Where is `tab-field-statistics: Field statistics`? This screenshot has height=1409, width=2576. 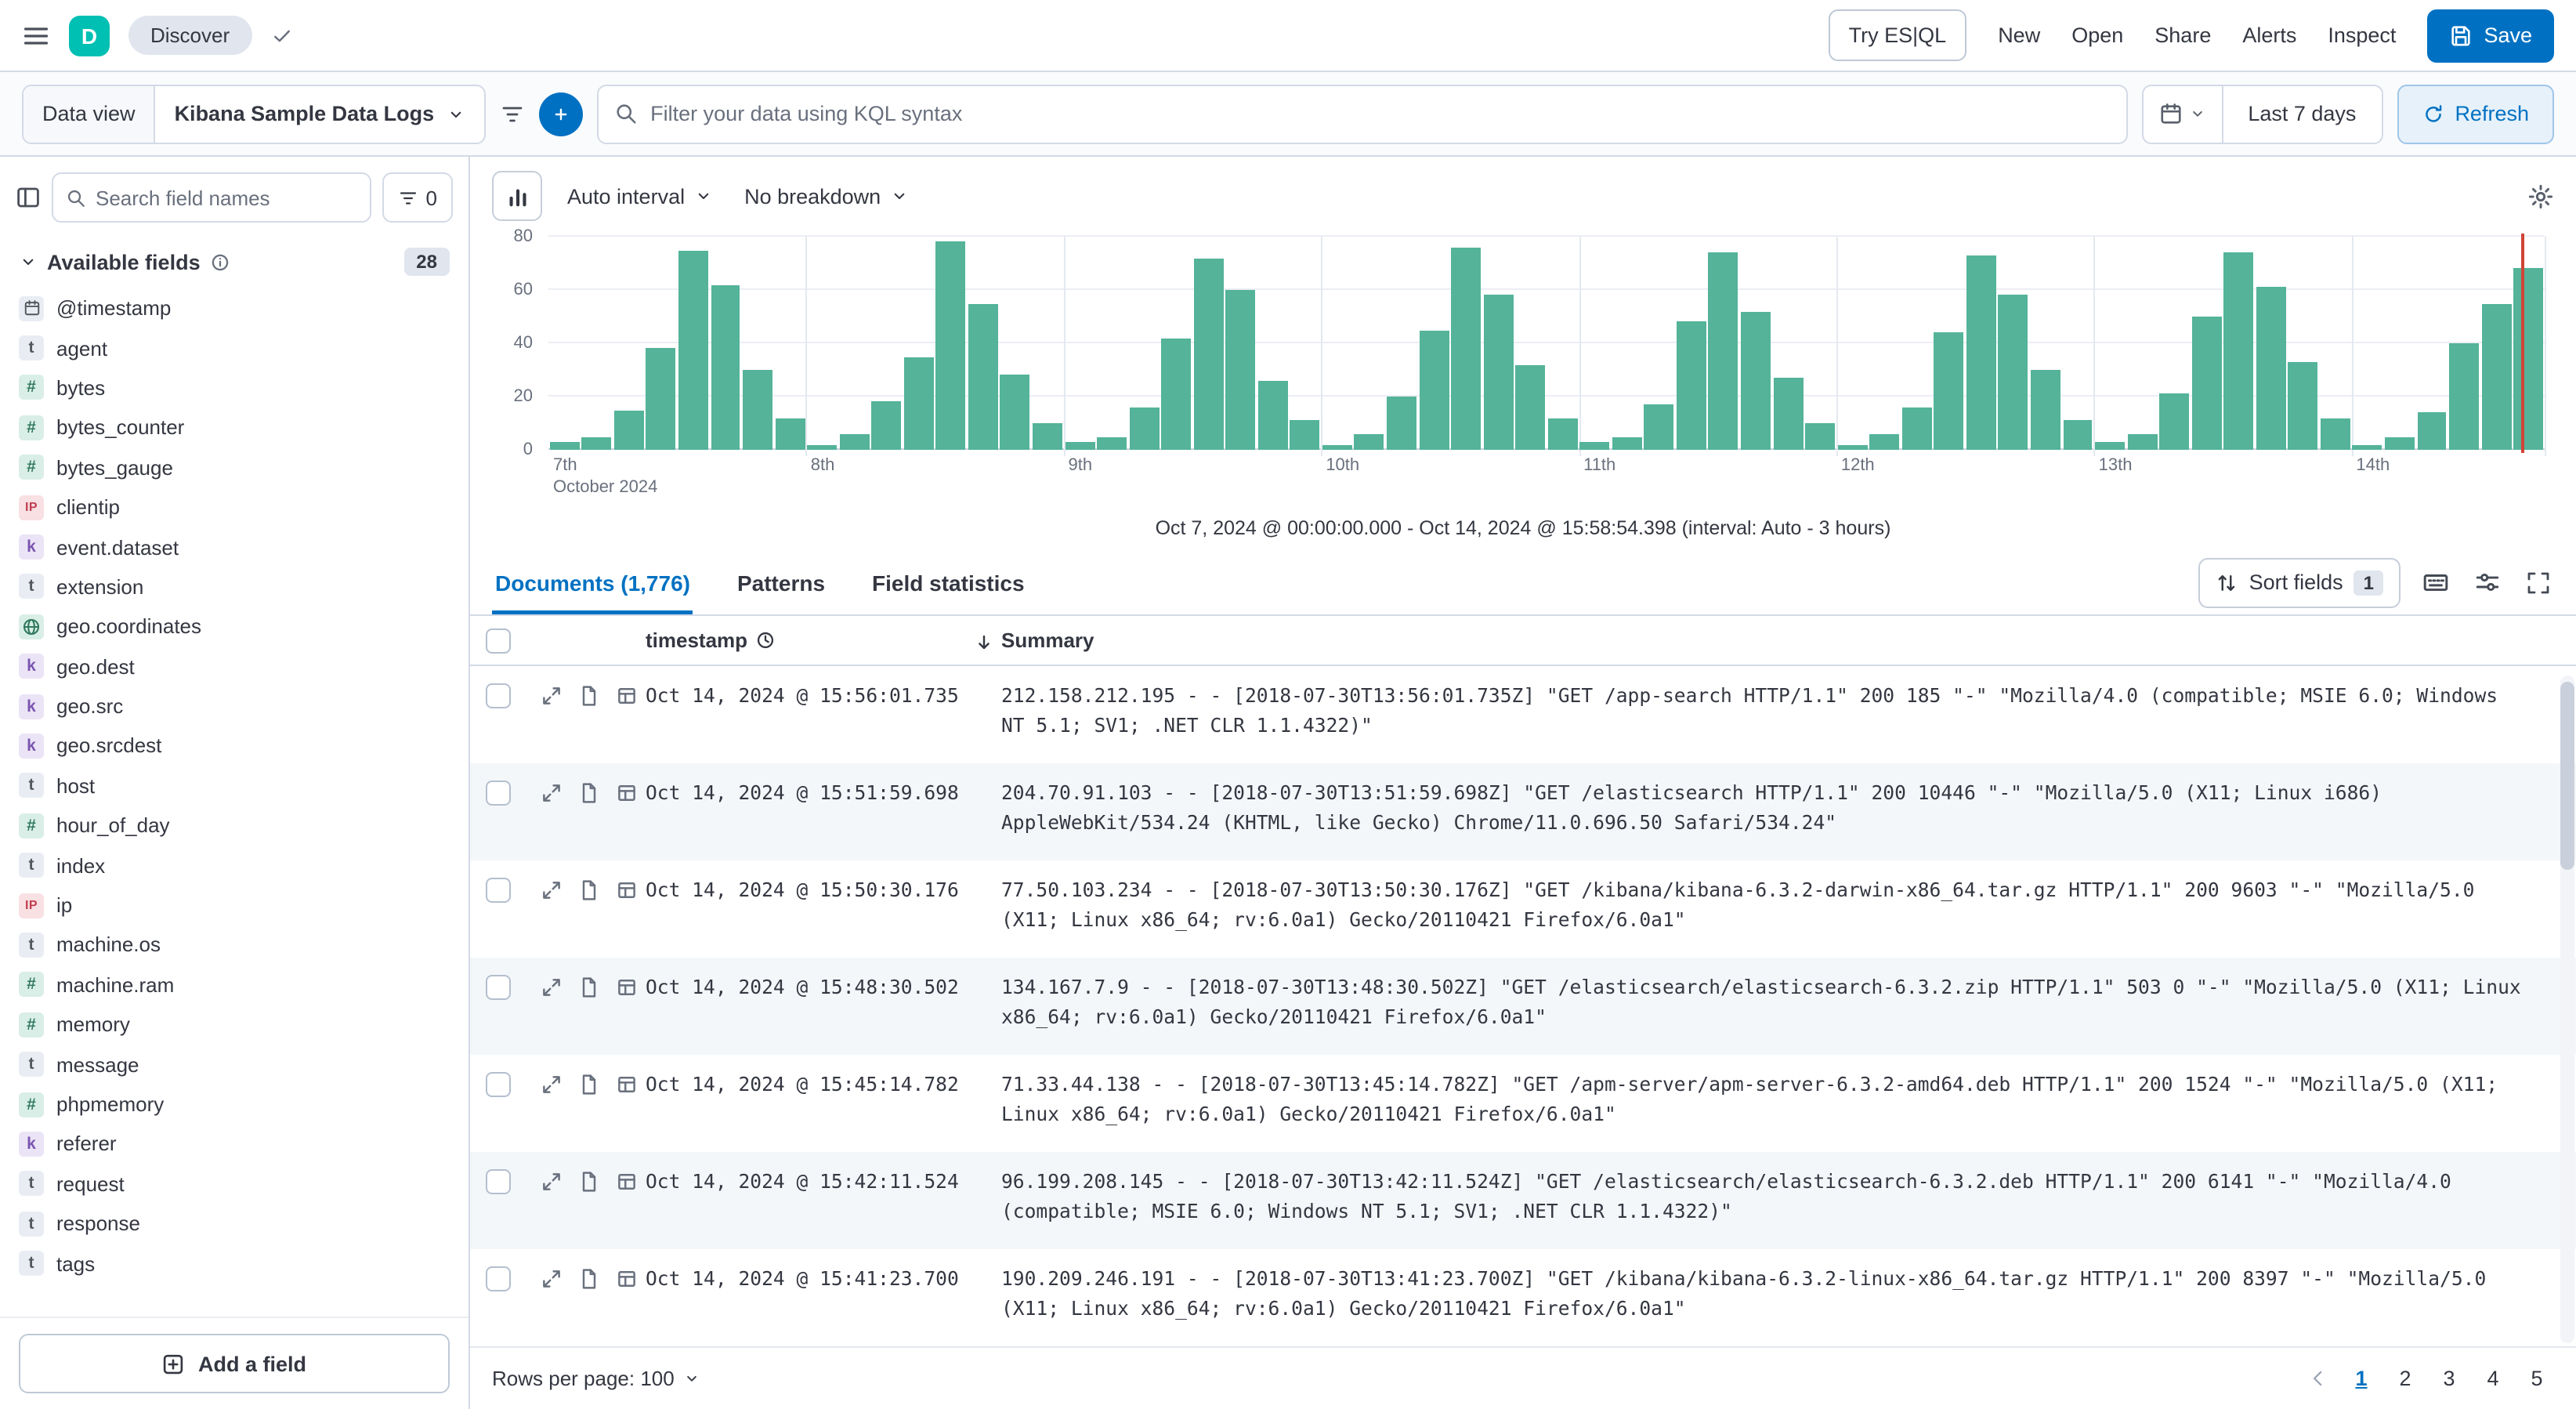 tab-field-statistics: Field statistics is located at coordinates (949, 582).